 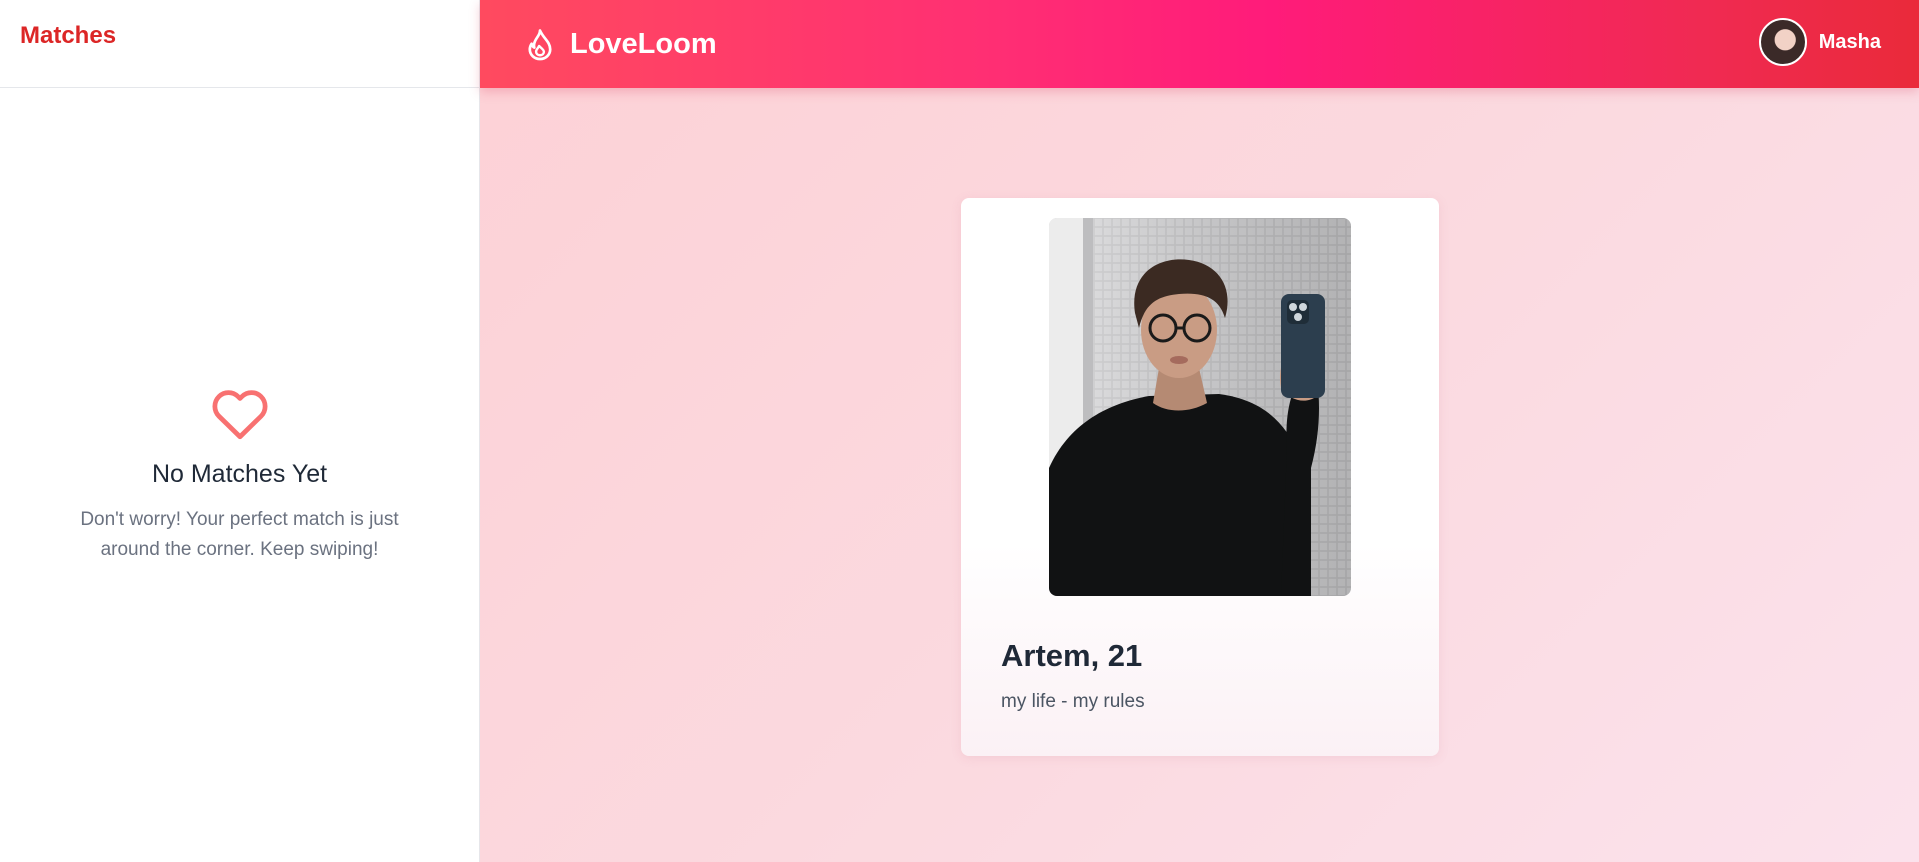 I want to click on user-avatar, so click(x=1782, y=42).